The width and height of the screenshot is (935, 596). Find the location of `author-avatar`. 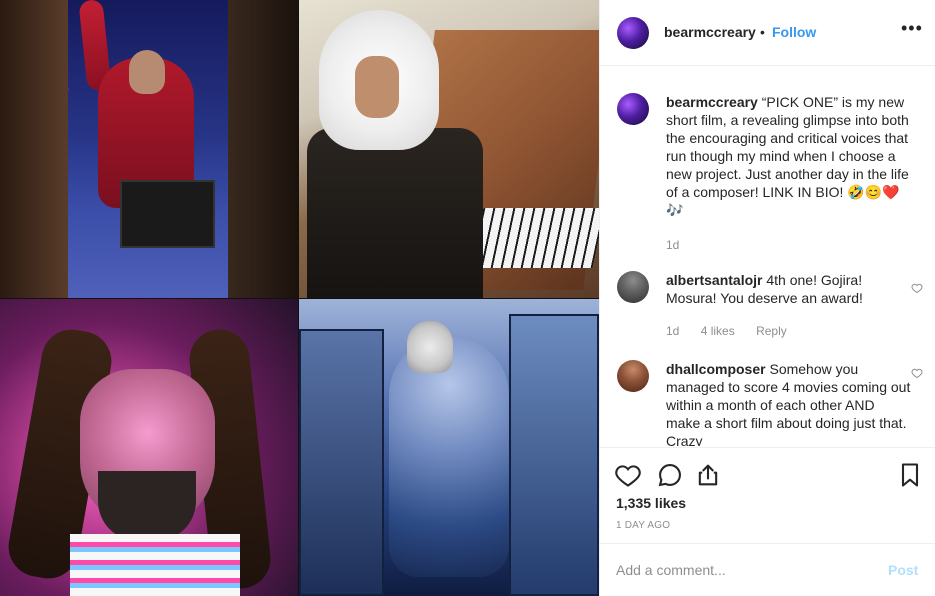

author-avatar is located at coordinates (633, 33).